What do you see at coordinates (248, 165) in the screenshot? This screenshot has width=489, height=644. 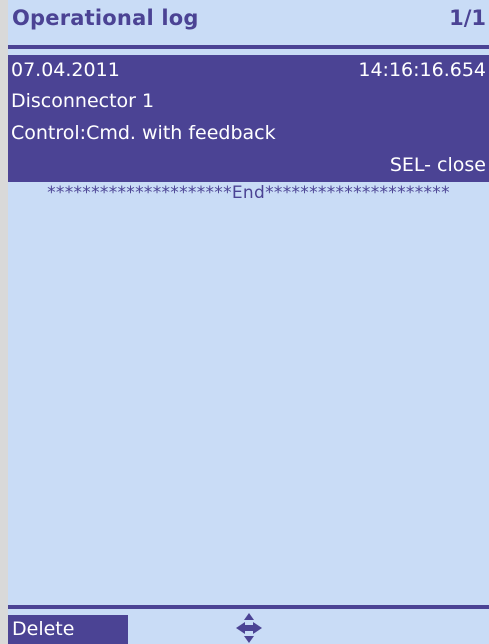 I see `log-entry-action-row: SEL- close` at bounding box center [248, 165].